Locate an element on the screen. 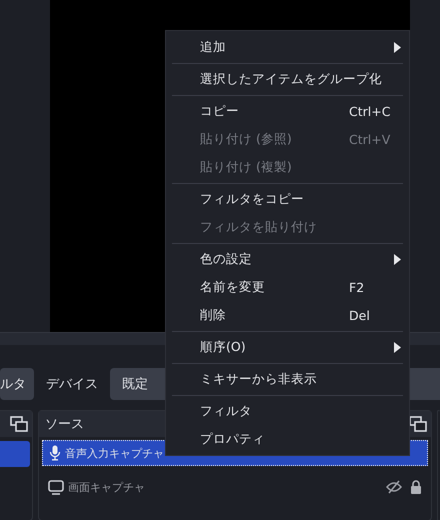 Image resolution: width=440 pixels, height=520 pixels. panel-title: ソース is located at coordinates (64, 424).